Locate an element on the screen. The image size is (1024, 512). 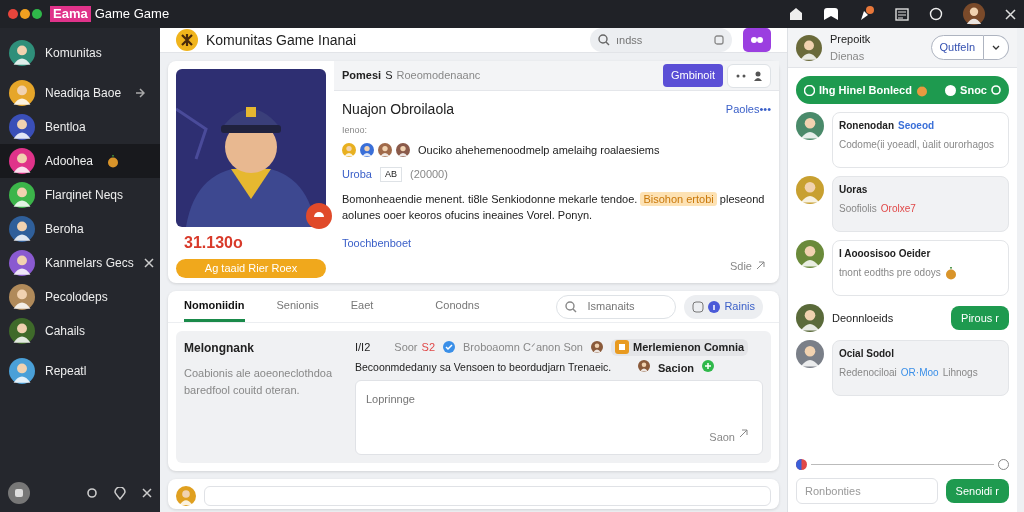
user-status: Dienas is located at coordinates (848, 56).